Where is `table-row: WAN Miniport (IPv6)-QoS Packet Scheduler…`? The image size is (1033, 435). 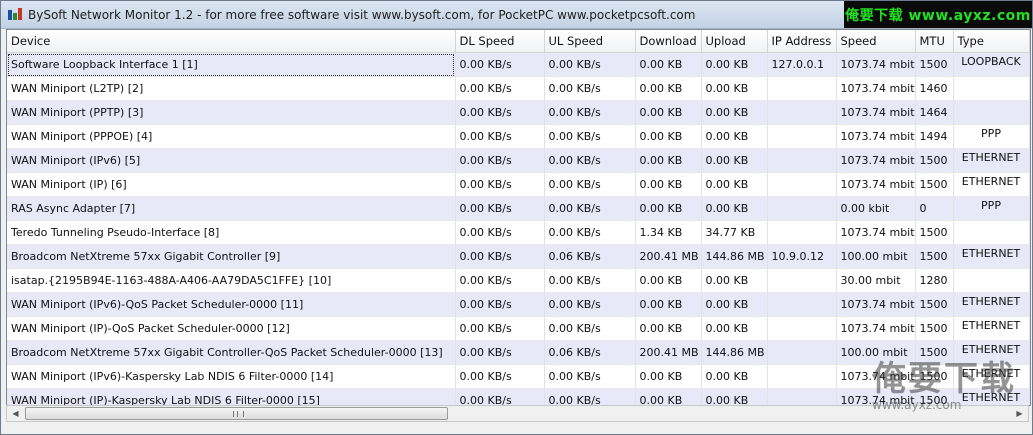
table-row: WAN Miniport (IPv6)-QoS Packet Scheduler… is located at coordinates (518, 304).